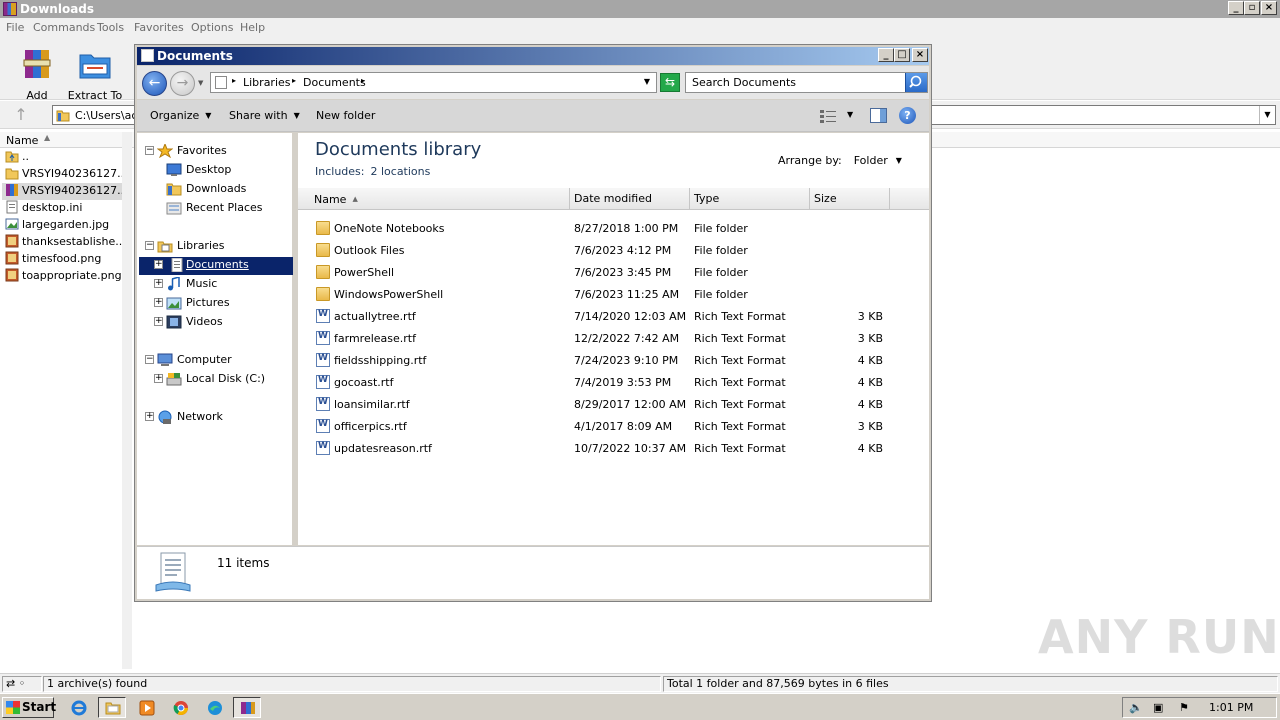 The width and height of the screenshot is (1280, 720). What do you see at coordinates (223, 285) in the screenshot?
I see `tree-item-music: + Music` at bounding box center [223, 285].